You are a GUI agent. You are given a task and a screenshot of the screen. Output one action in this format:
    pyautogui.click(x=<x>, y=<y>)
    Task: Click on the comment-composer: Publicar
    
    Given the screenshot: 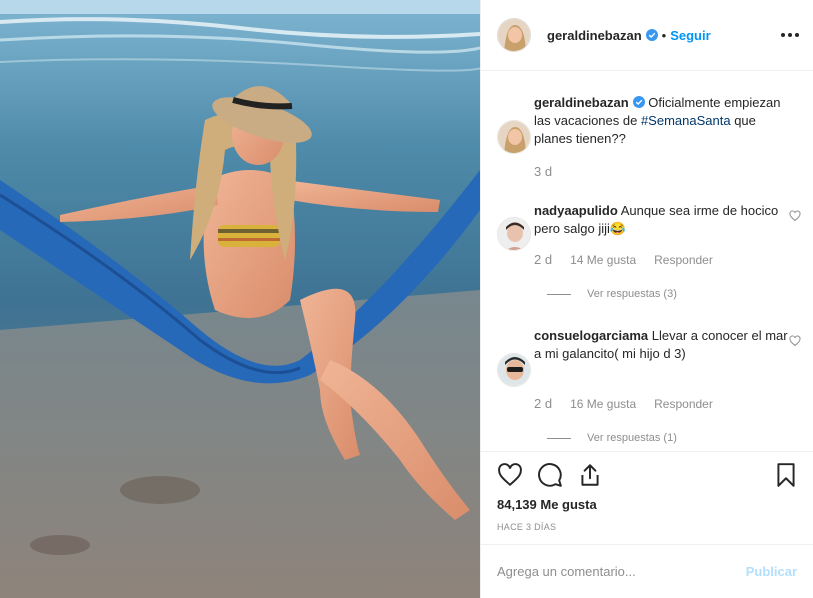 What is the action you would take?
    pyautogui.click(x=647, y=571)
    